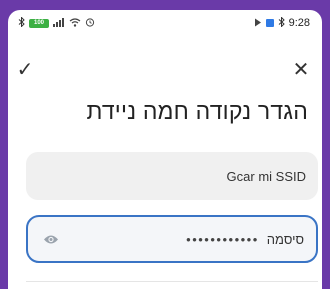 The height and width of the screenshot is (289, 330). I want to click on signal-icon, so click(59, 23).